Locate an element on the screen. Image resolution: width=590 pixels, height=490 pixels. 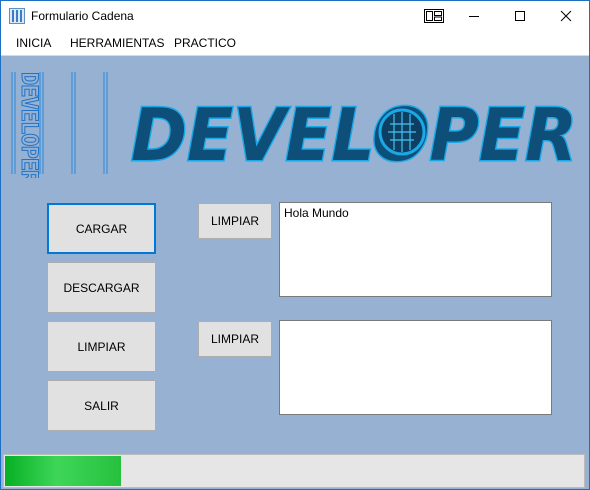
title-bar: Formulario Cadena is located at coordinates (295, 16).